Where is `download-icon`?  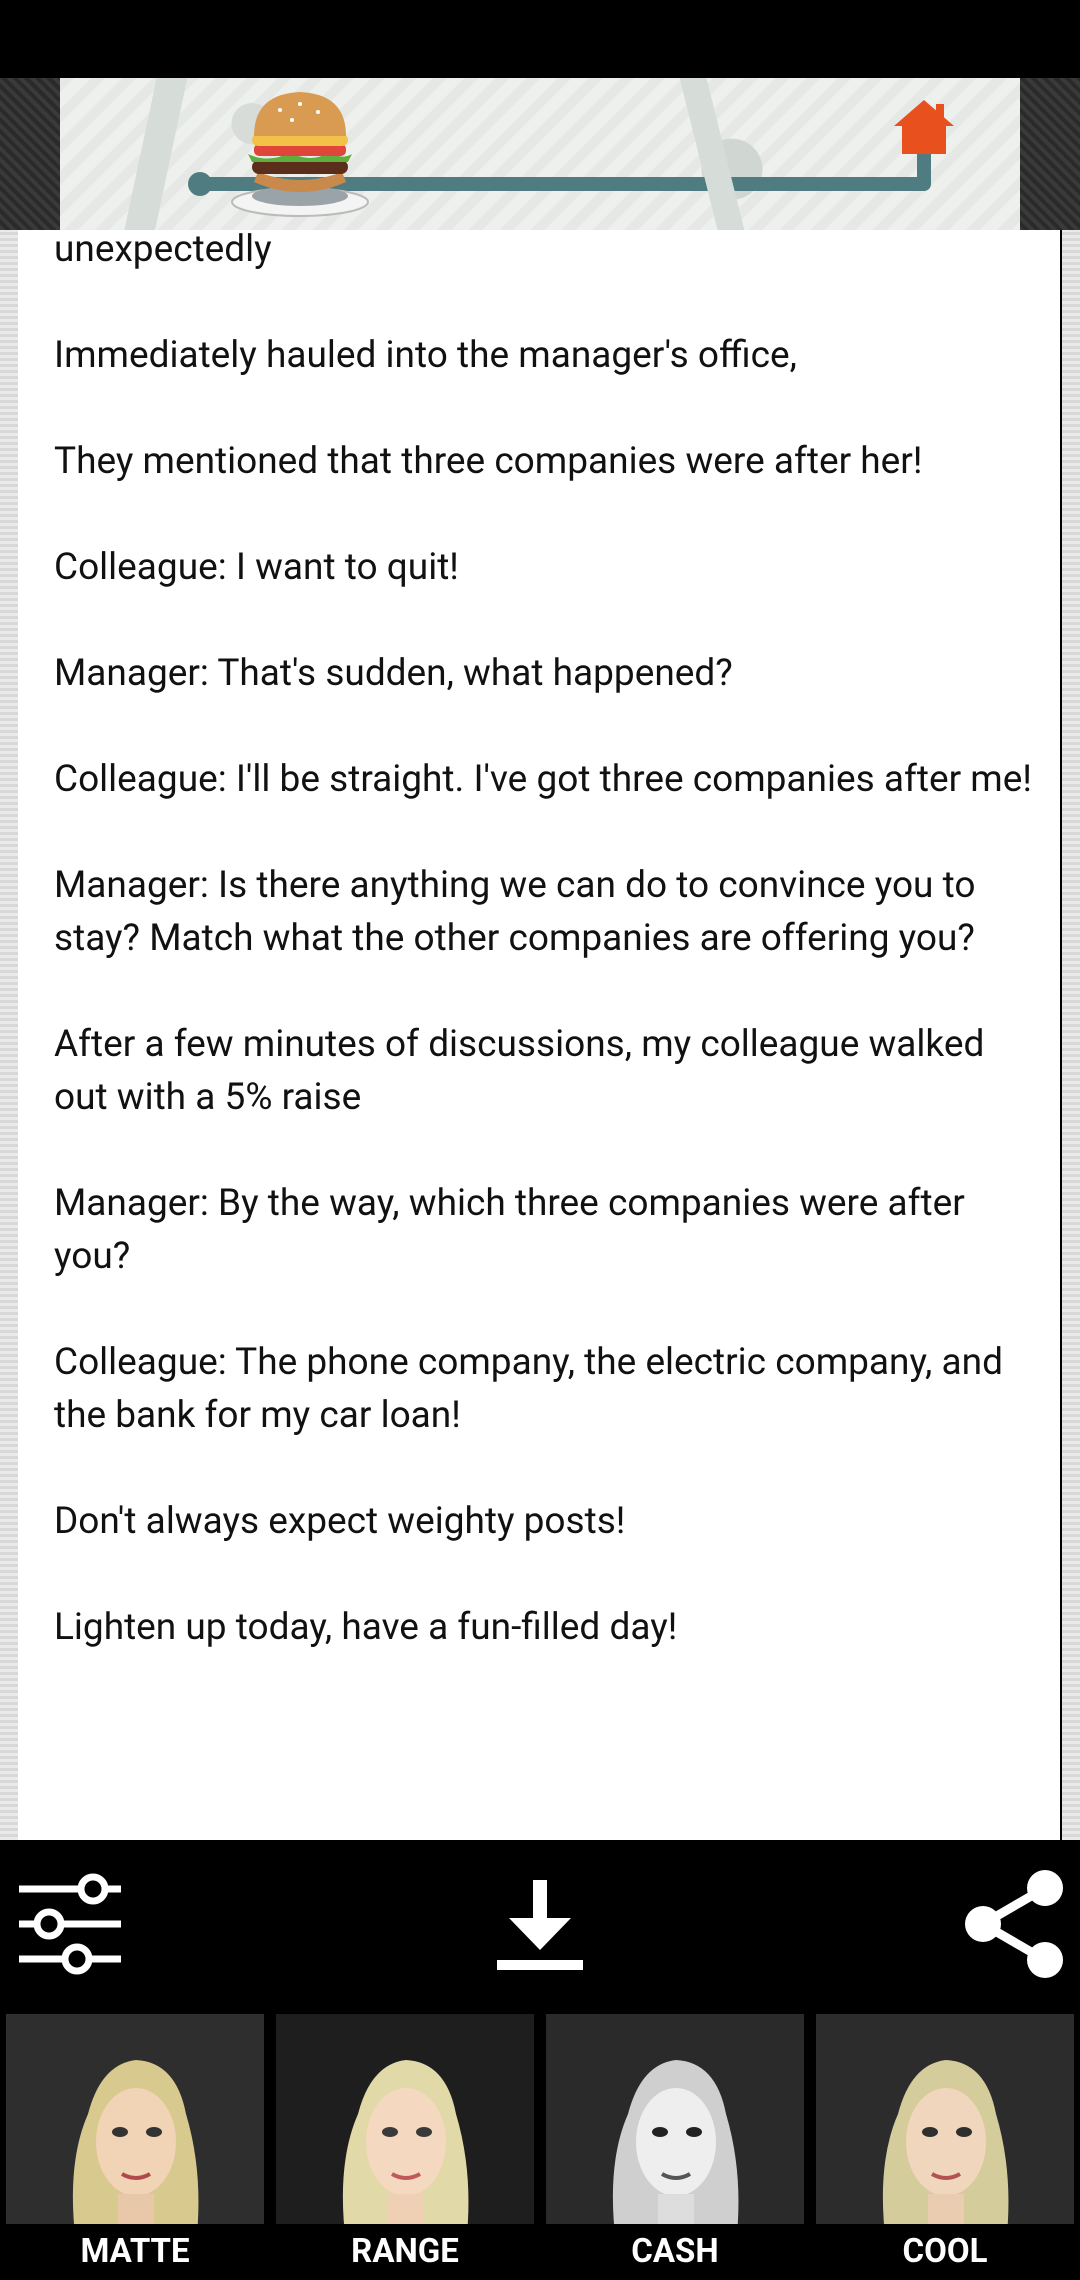 download-icon is located at coordinates (540, 1925).